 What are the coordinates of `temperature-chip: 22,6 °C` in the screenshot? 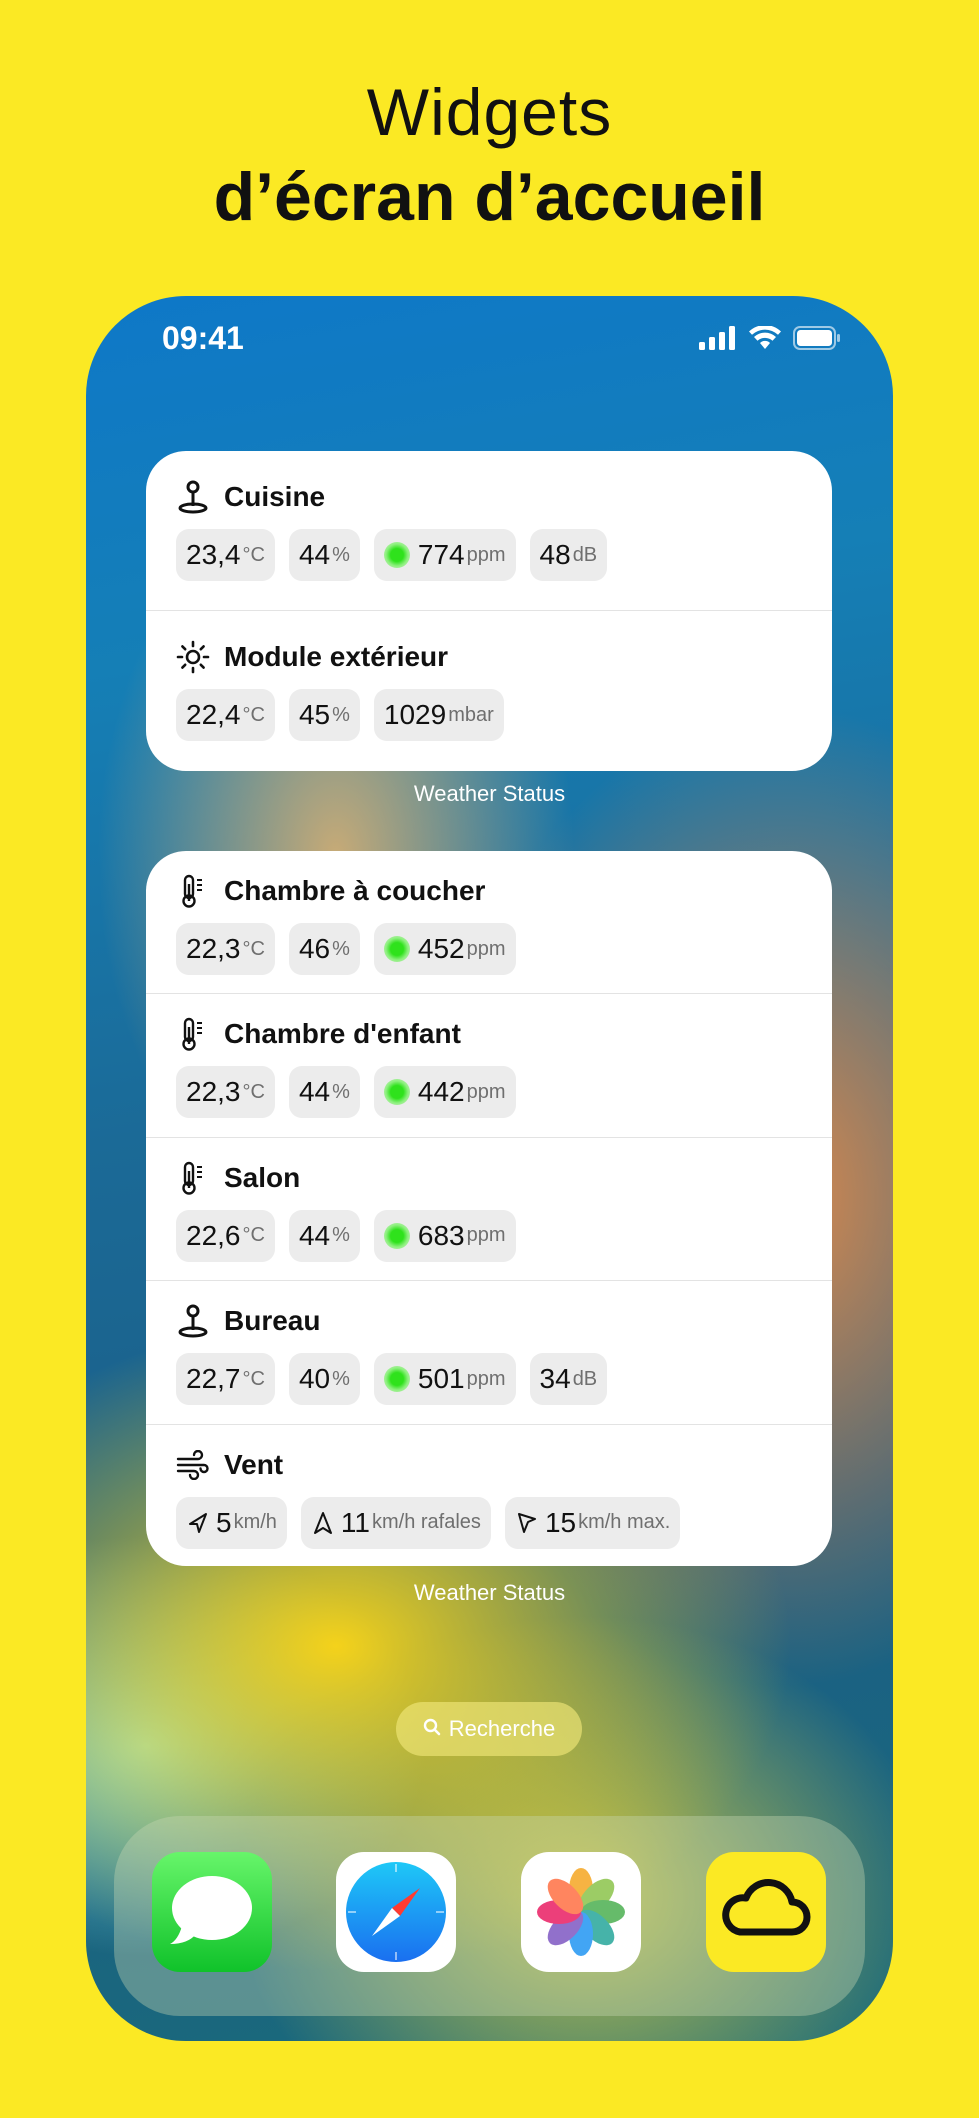 It's located at (225, 1235).